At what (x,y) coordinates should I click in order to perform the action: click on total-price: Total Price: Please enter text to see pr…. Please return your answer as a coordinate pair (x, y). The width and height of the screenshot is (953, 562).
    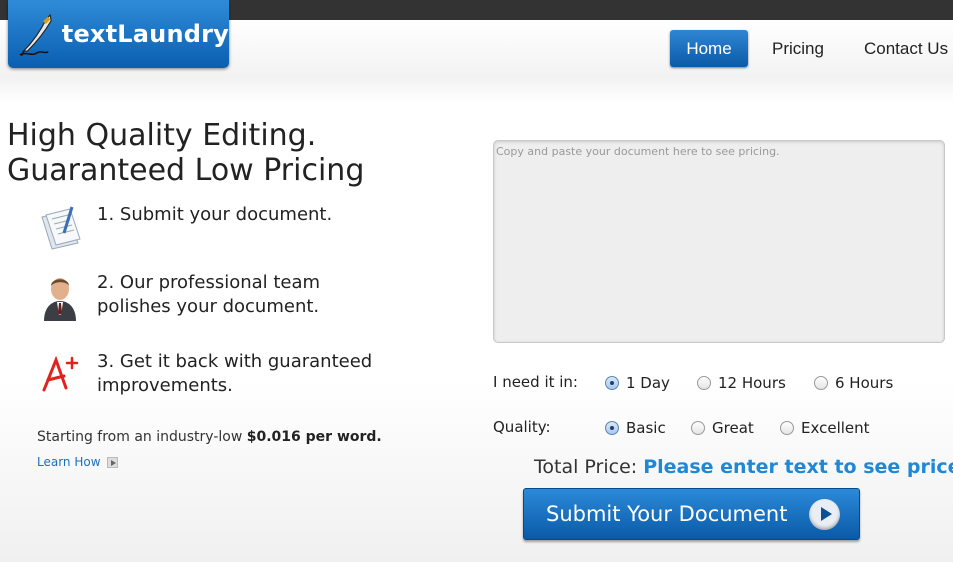
    Looking at the image, I should click on (743, 467).